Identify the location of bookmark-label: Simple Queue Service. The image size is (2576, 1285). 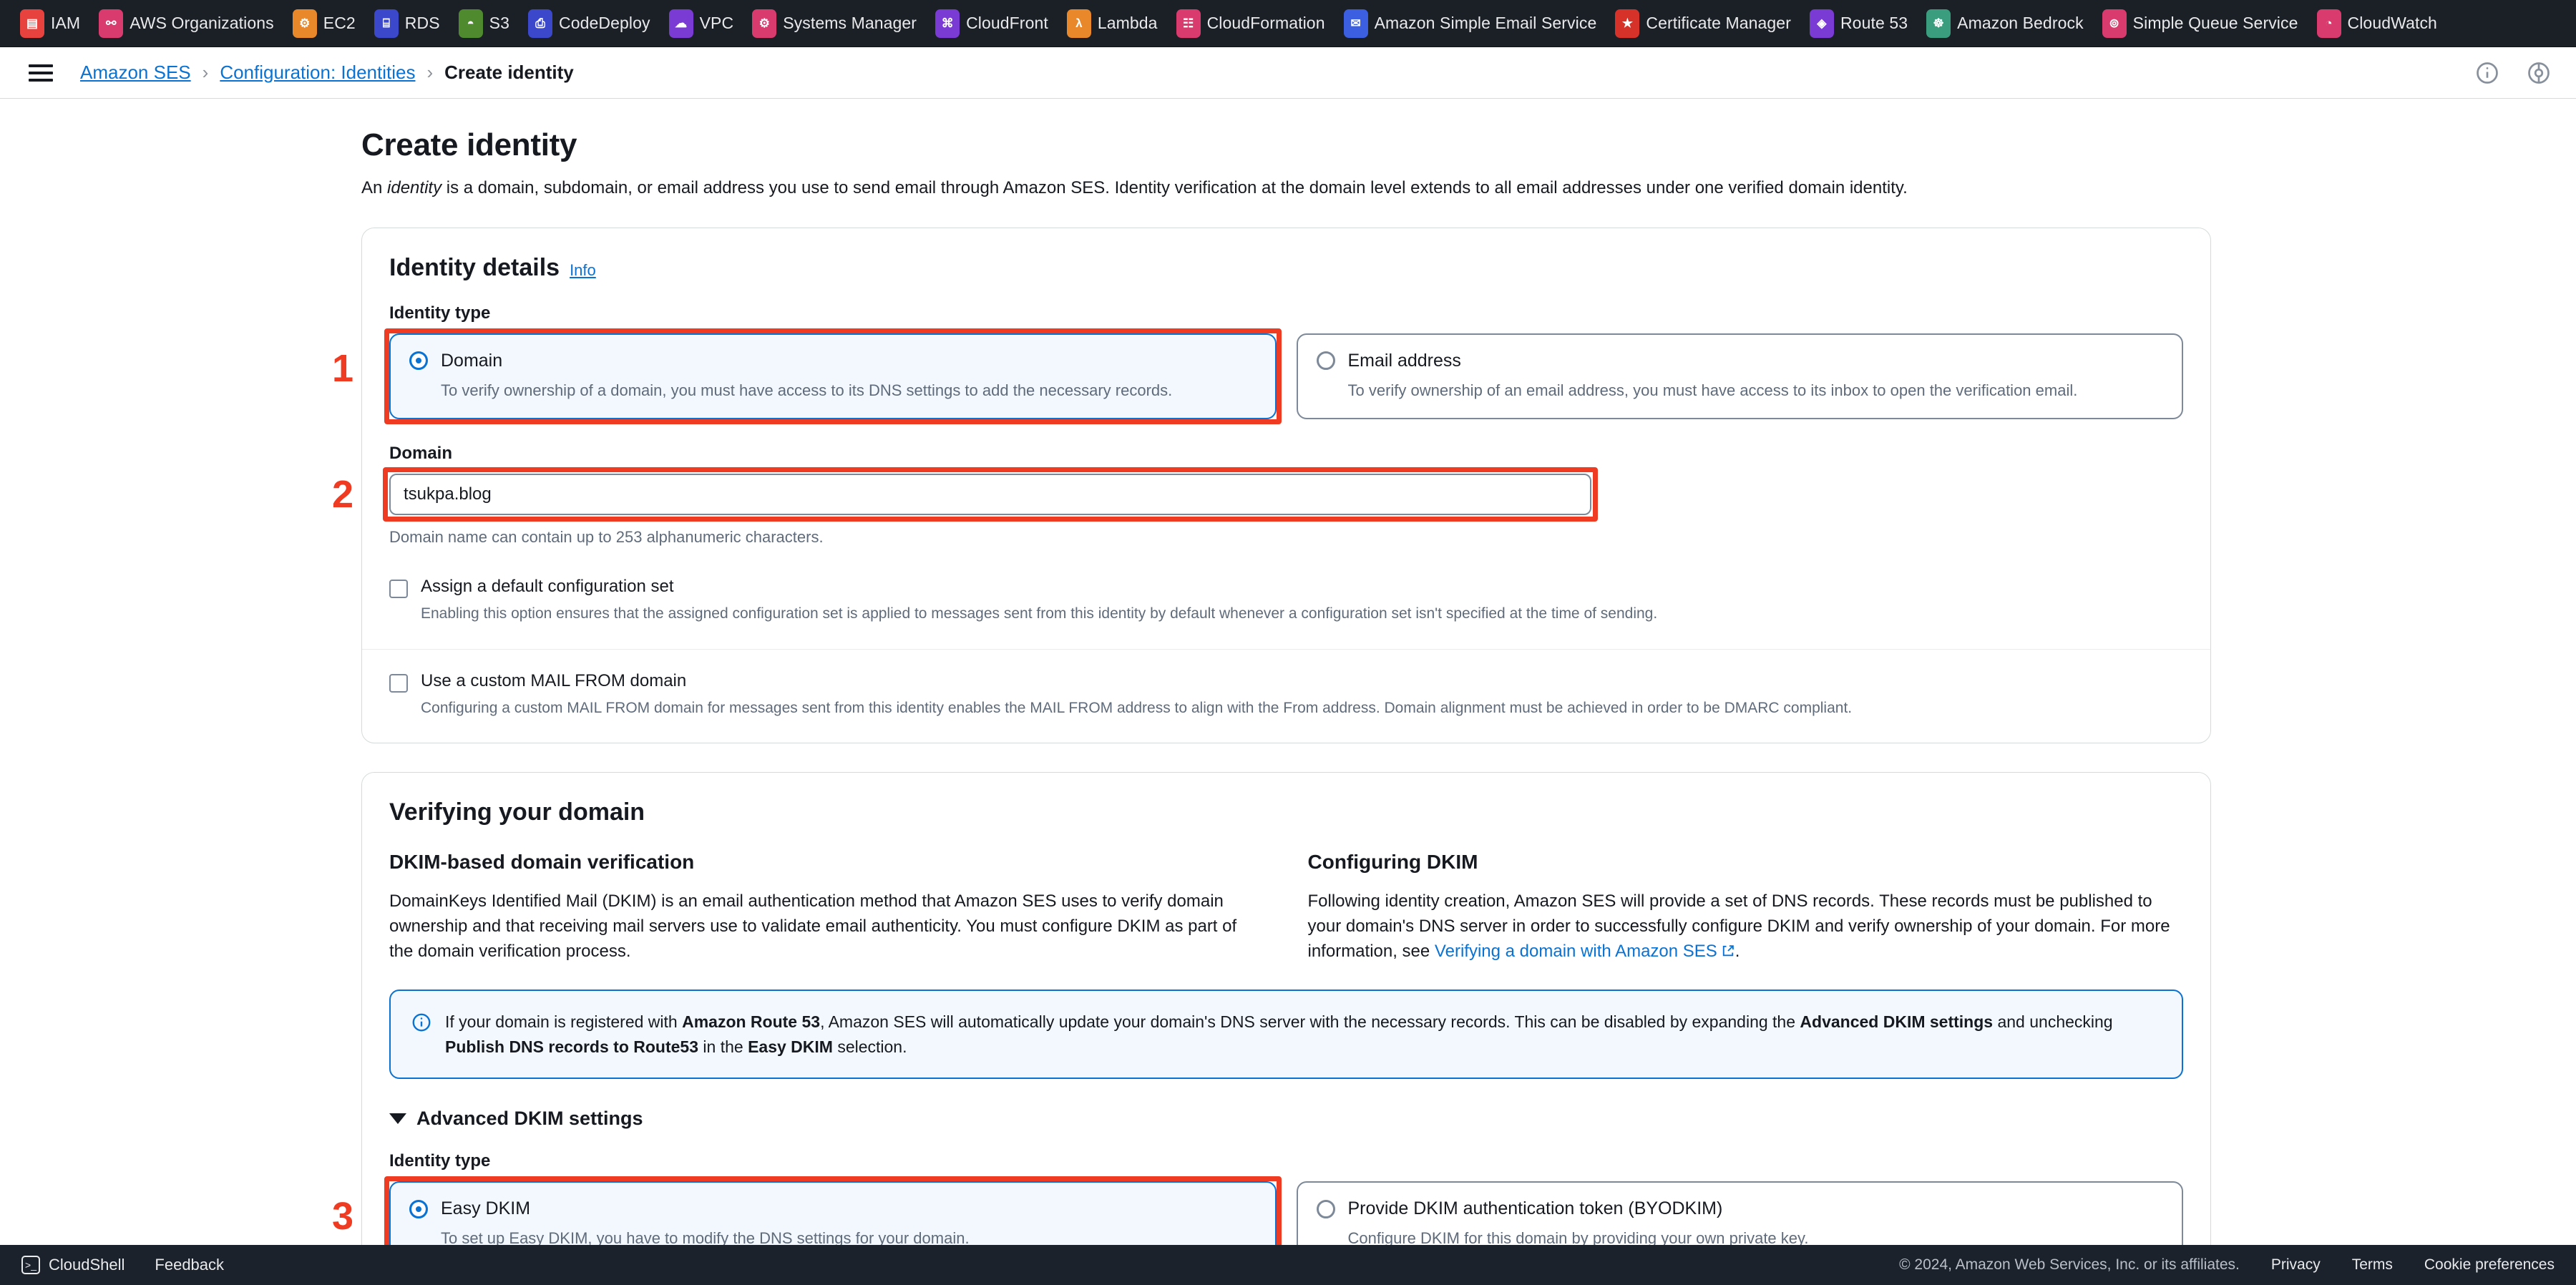
(2215, 23).